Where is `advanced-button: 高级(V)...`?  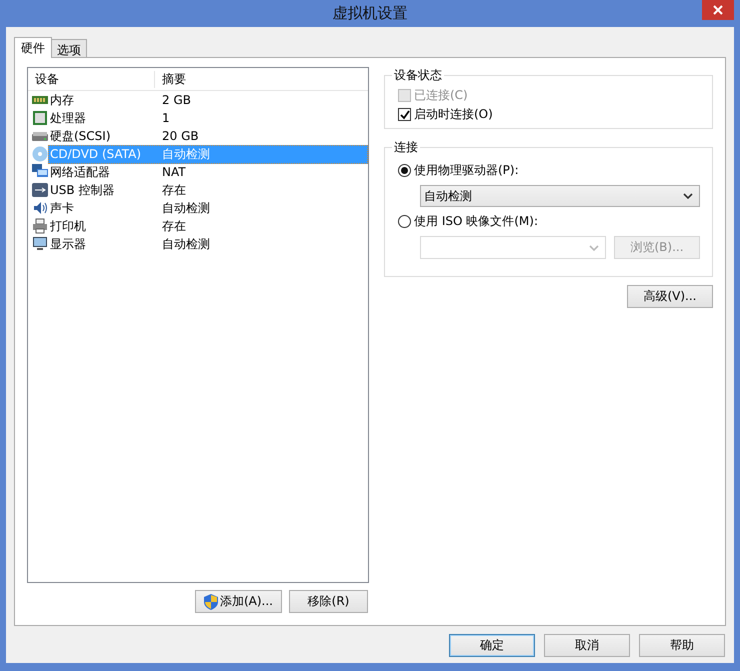
advanced-button: 高级(V)... is located at coordinates (670, 296).